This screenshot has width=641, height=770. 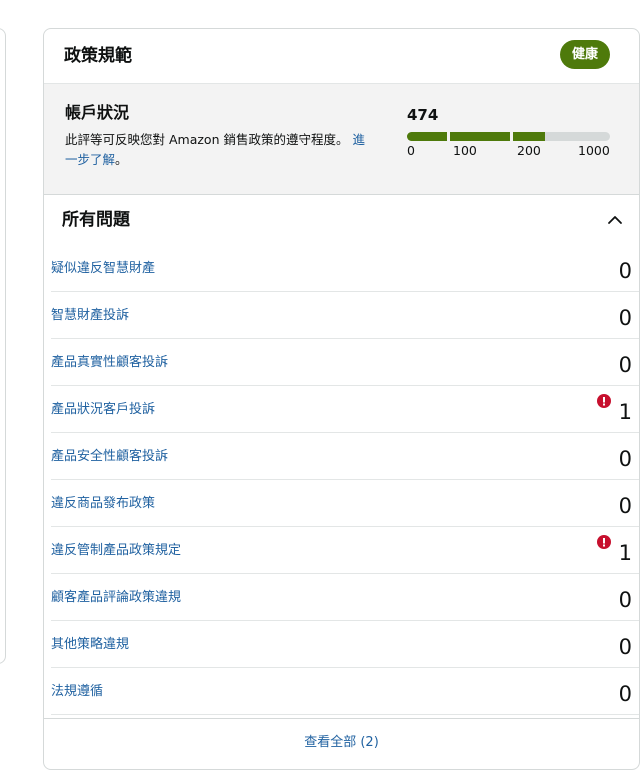 What do you see at coordinates (345, 691) in the screenshot?
I see `issue-row: 法規遵循 0` at bounding box center [345, 691].